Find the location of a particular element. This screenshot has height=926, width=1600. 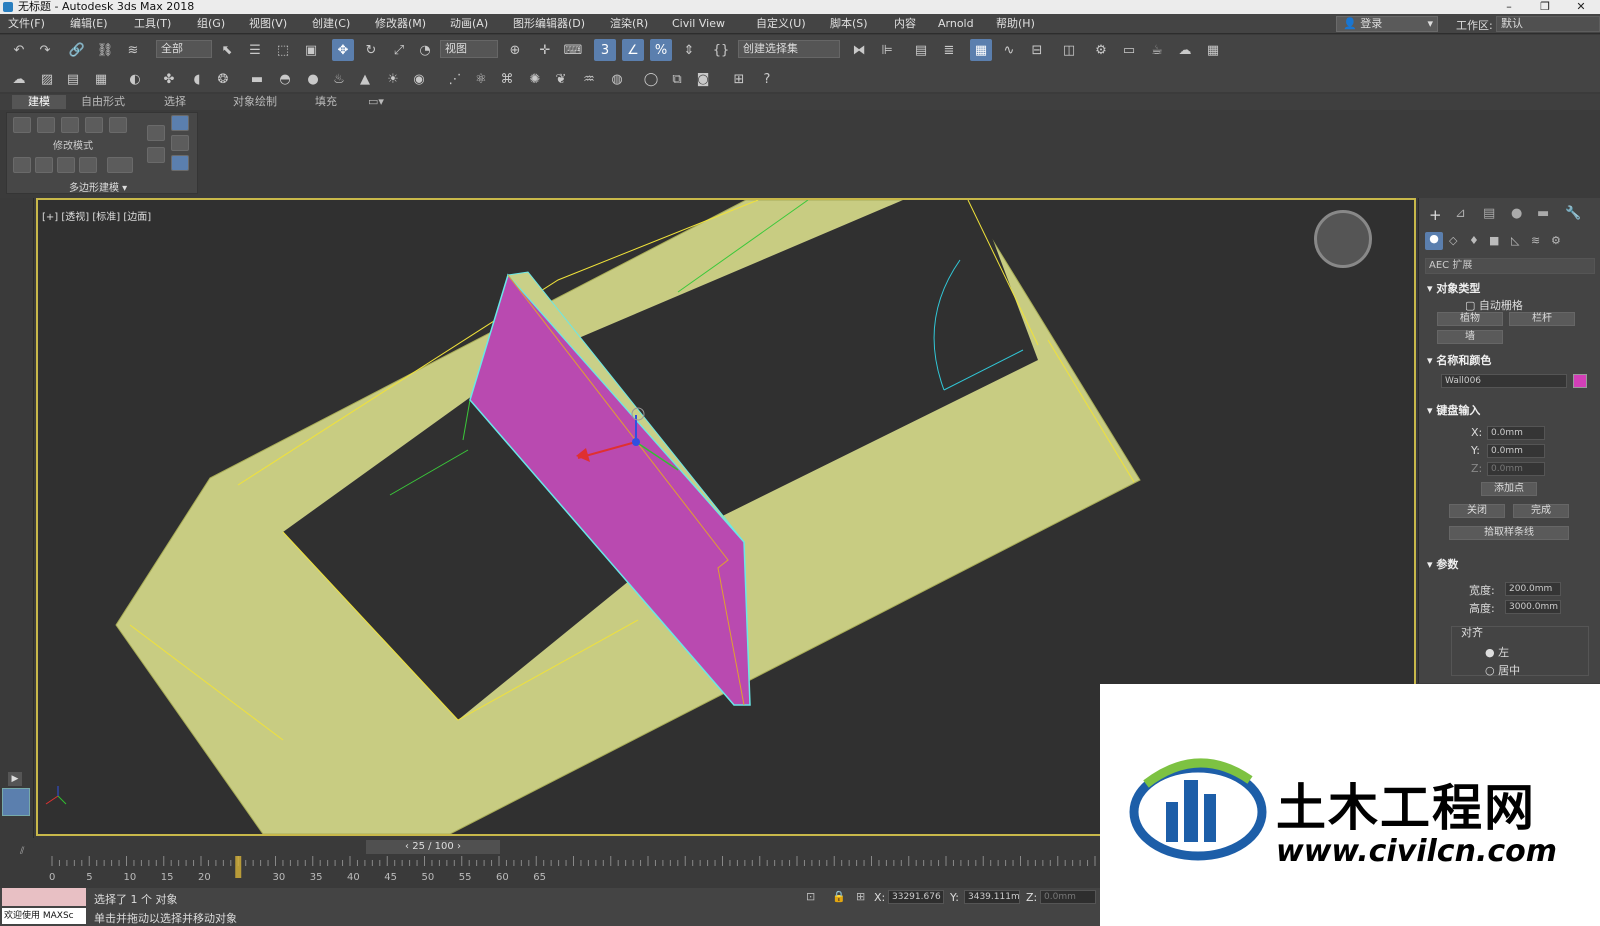

play-icon: ▶ is located at coordinates (15, 779).